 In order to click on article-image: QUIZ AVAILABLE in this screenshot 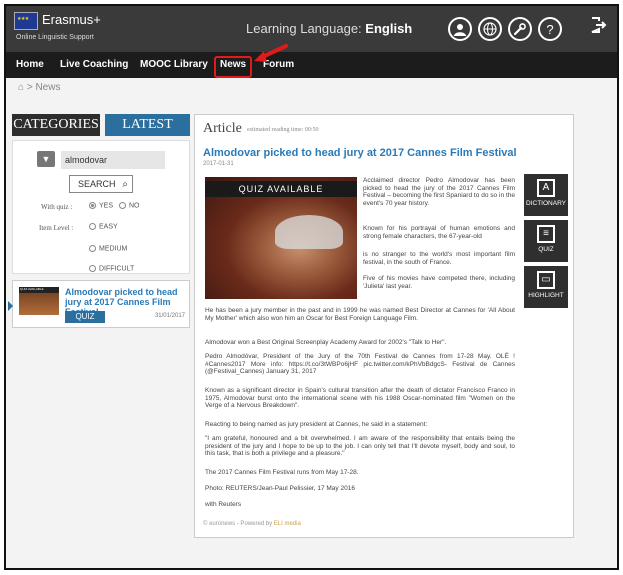, I will do `click(281, 238)`.